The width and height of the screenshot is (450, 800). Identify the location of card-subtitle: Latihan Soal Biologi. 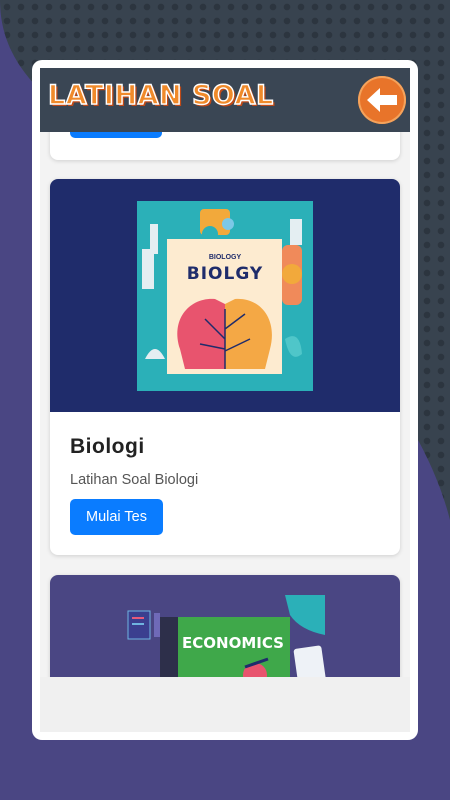
(134, 480).